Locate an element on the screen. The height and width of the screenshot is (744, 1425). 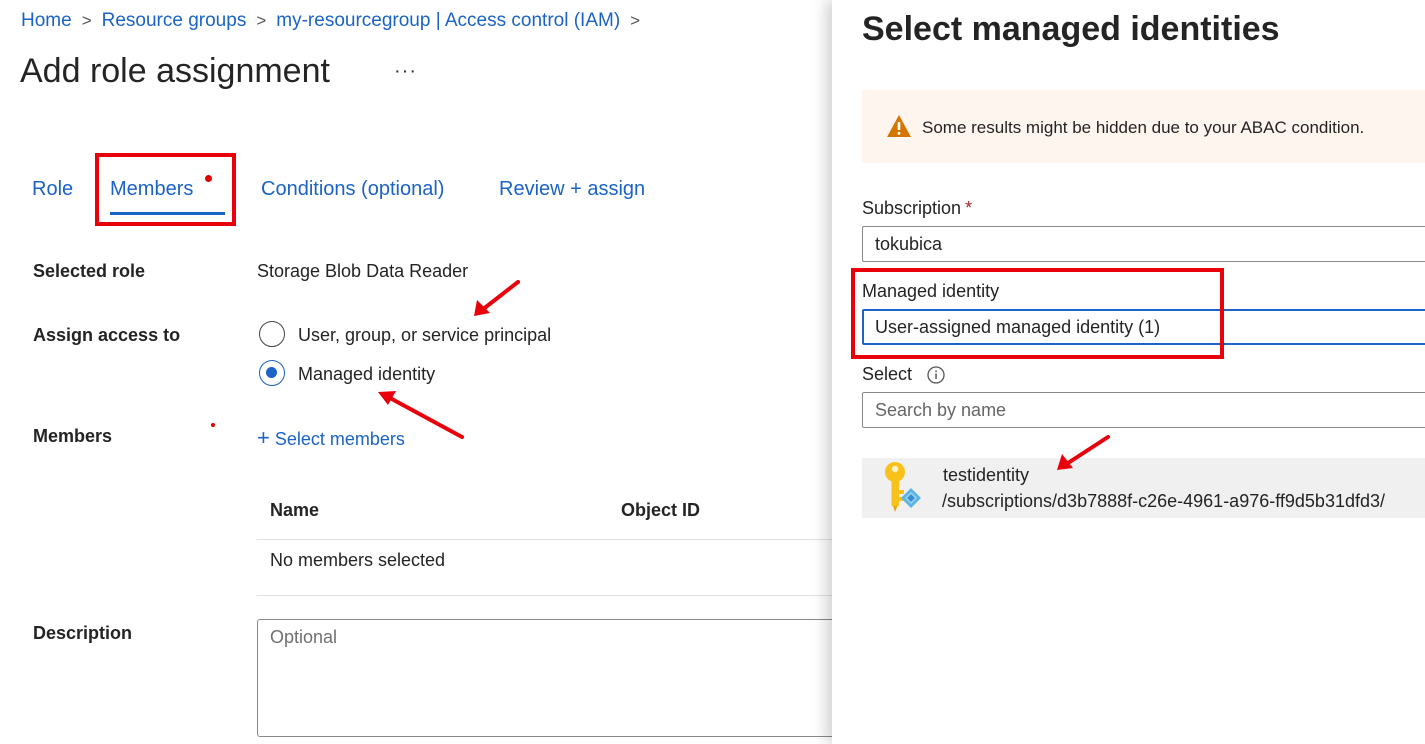
required-asterisk: * is located at coordinates (969, 208).